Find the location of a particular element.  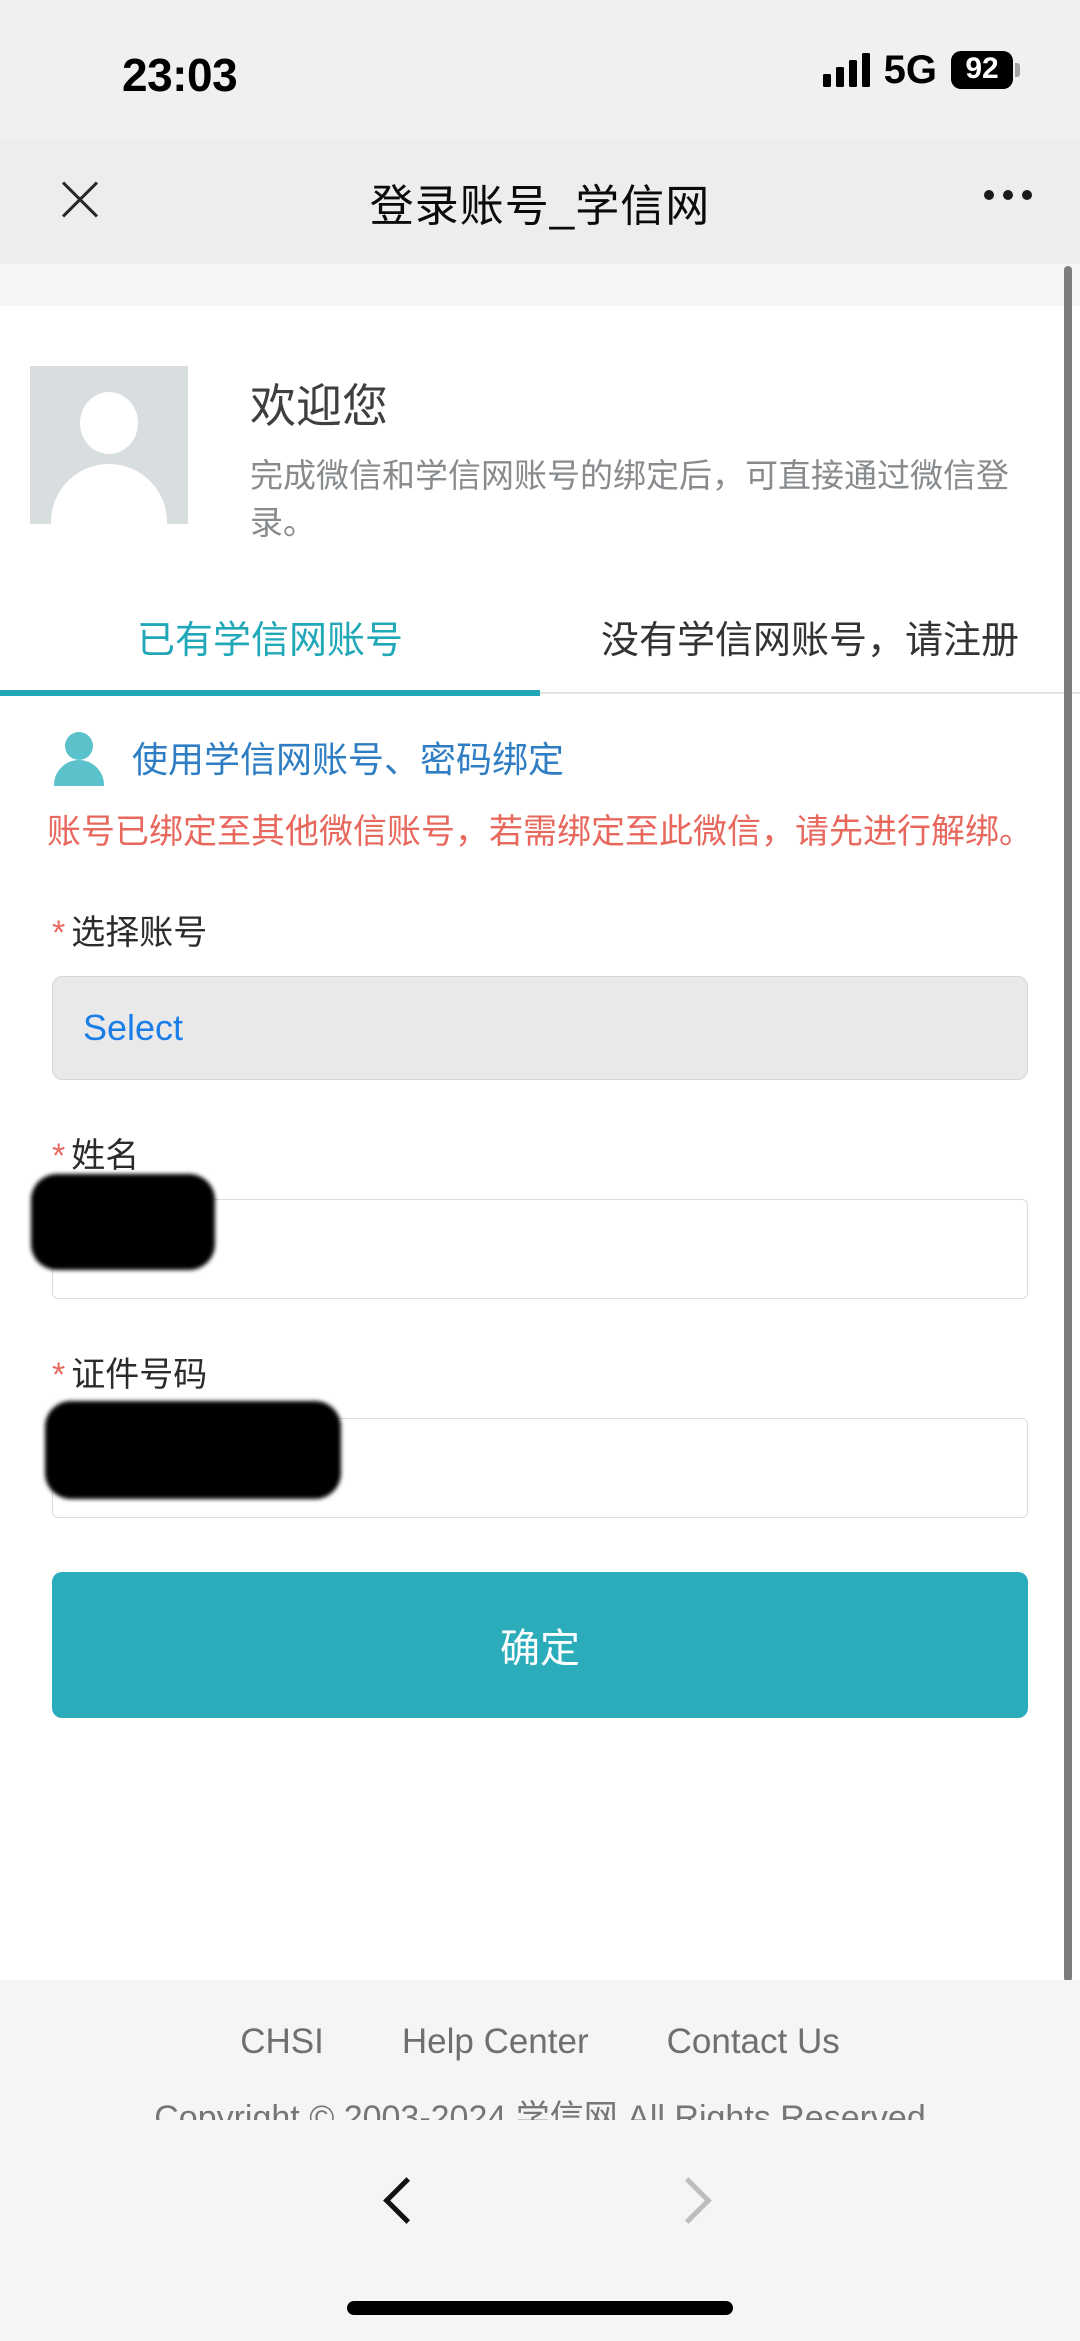

welcome-description: 完成微信和学信网账号的绑定后，可直接通过微信登录。 is located at coordinates (629, 499).